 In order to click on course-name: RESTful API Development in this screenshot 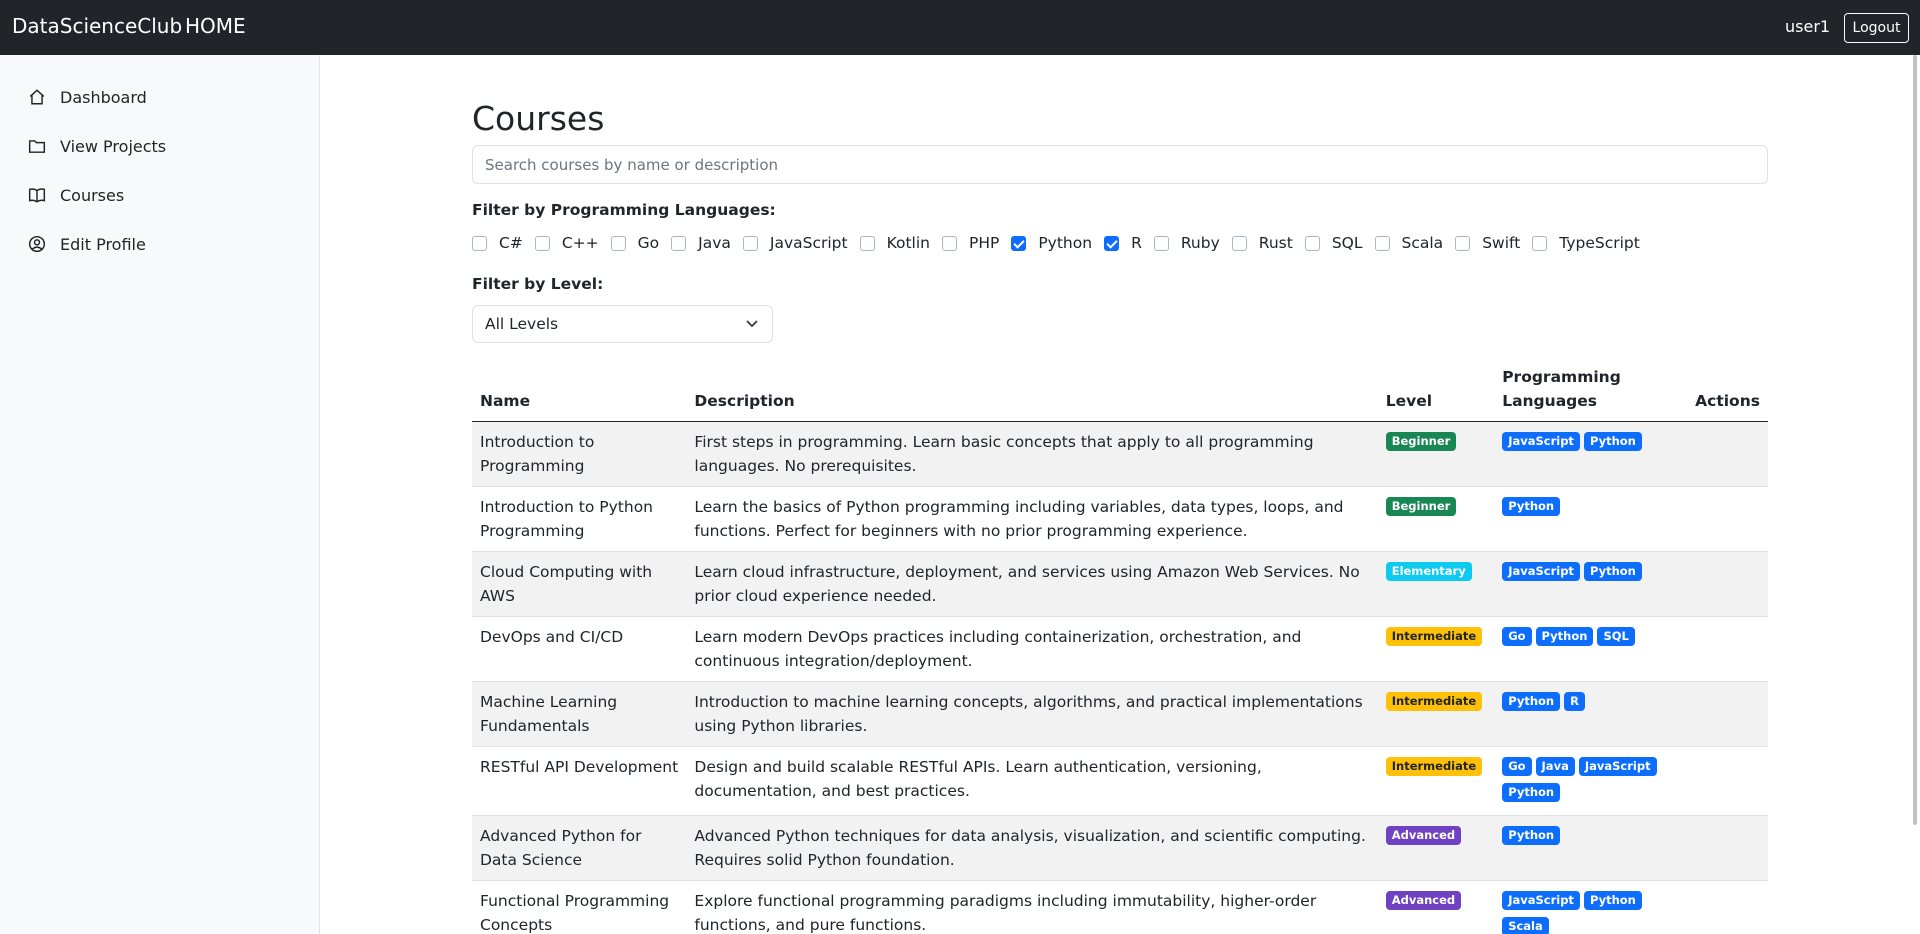, I will do `click(579, 781)`.